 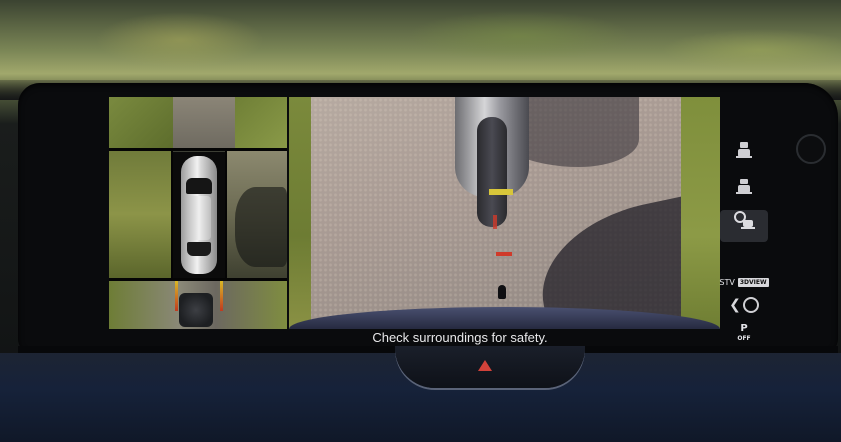 What do you see at coordinates (221, 296) in the screenshot?
I see `guide-line-right` at bounding box center [221, 296].